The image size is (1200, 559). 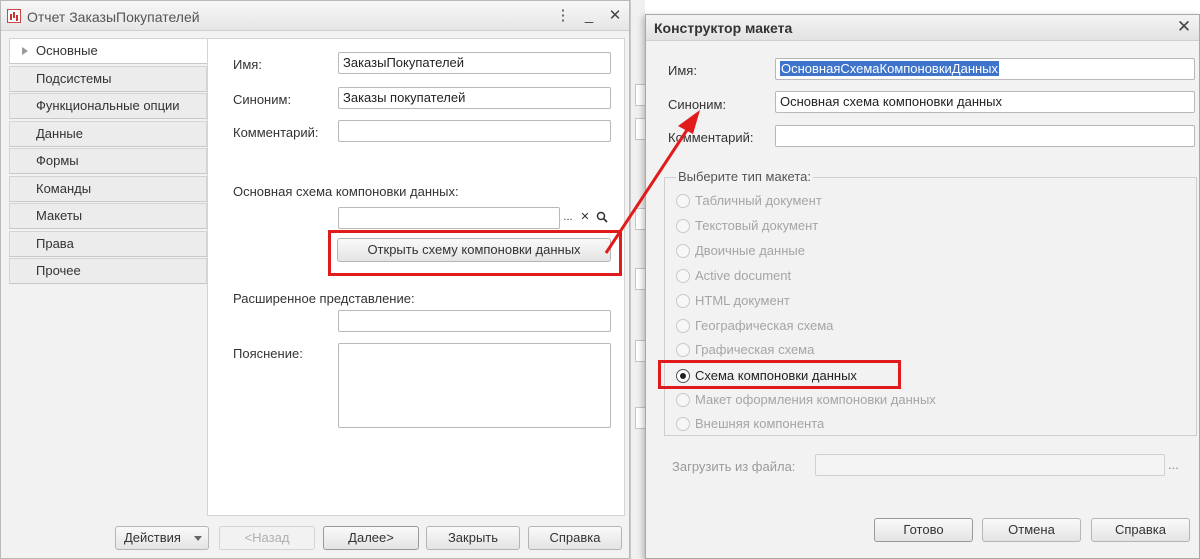 What do you see at coordinates (990, 465) in the screenshot?
I see `load-from-file-field` at bounding box center [990, 465].